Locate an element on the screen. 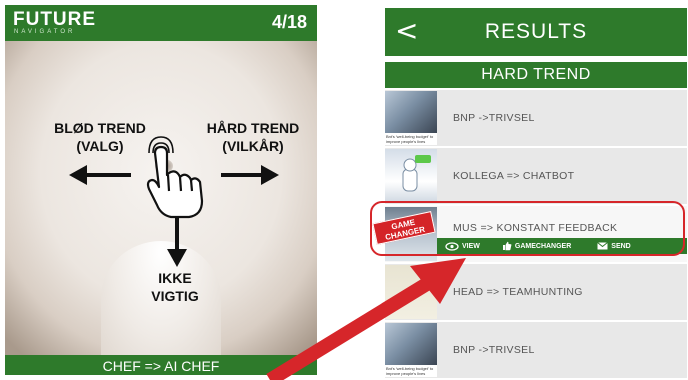 Image resolution: width=688 pixels, height=380 pixels. arrow-up-right-icon is located at coordinates (366, 319).